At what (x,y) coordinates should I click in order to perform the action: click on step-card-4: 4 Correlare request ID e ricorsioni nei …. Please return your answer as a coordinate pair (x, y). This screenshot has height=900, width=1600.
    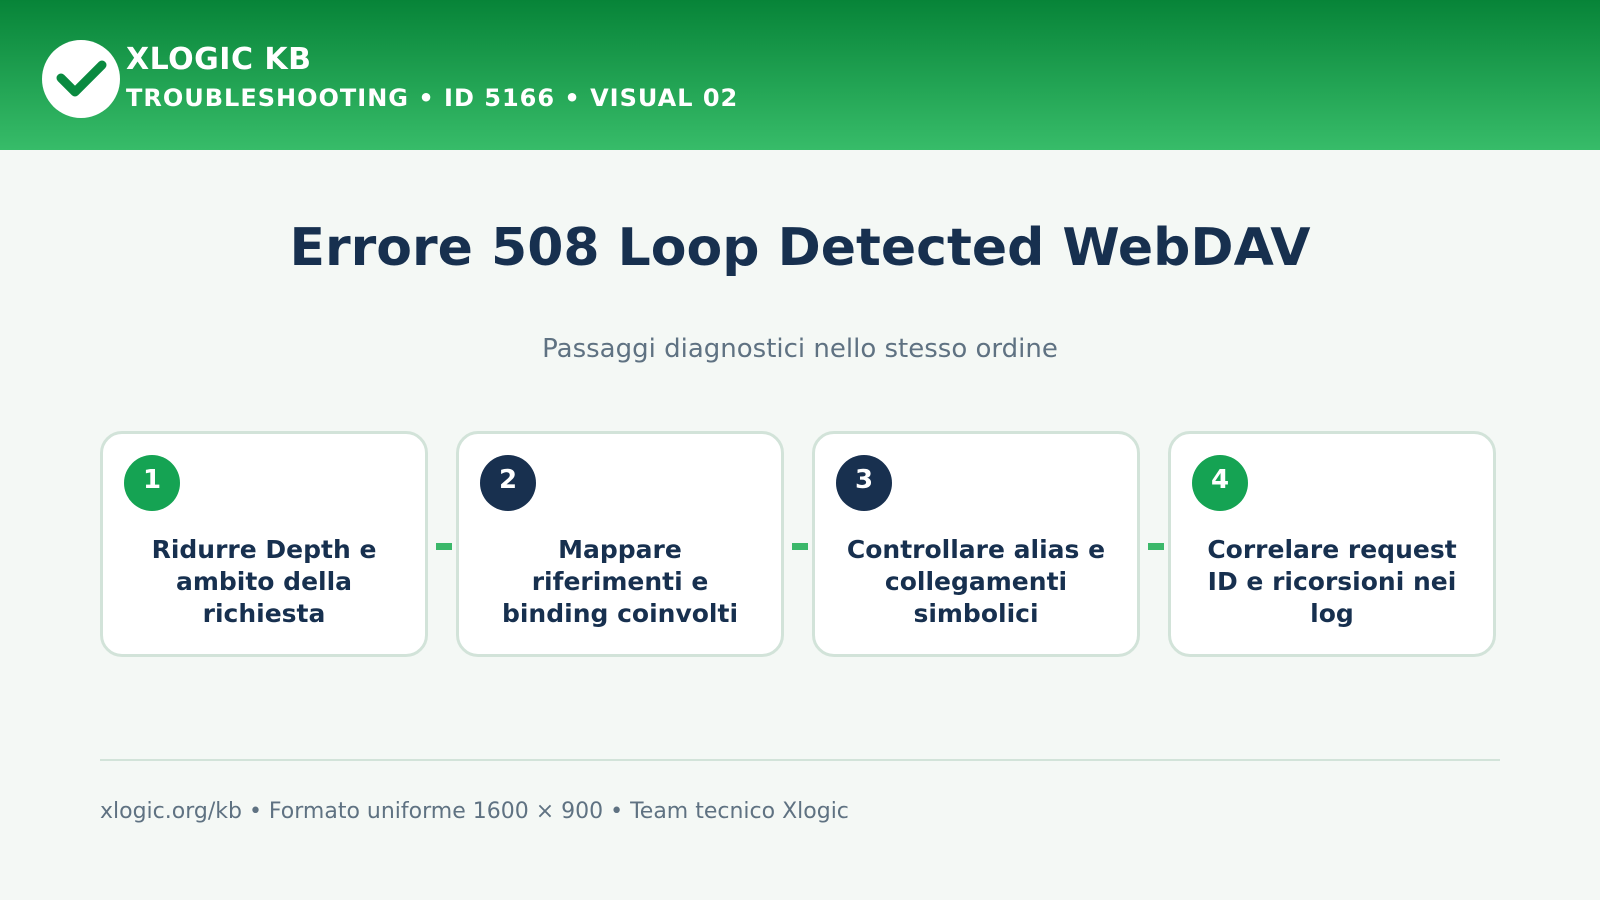
    Looking at the image, I should click on (1332, 544).